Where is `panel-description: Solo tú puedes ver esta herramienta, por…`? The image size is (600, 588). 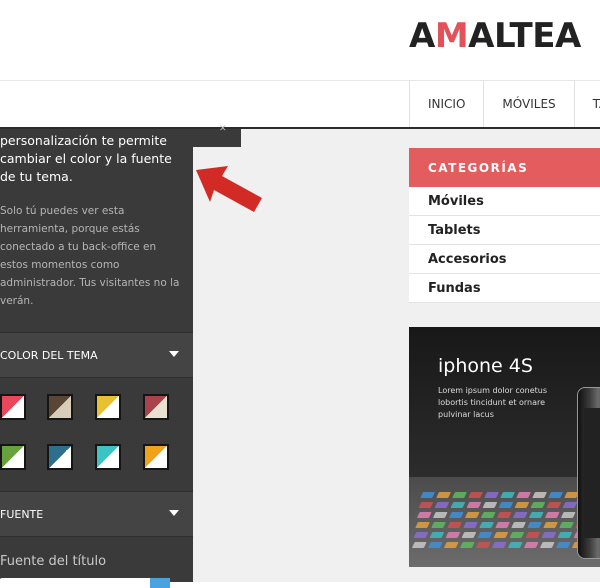 panel-description: Solo tú puedes ver esta herramienta, por… is located at coordinates (90, 256).